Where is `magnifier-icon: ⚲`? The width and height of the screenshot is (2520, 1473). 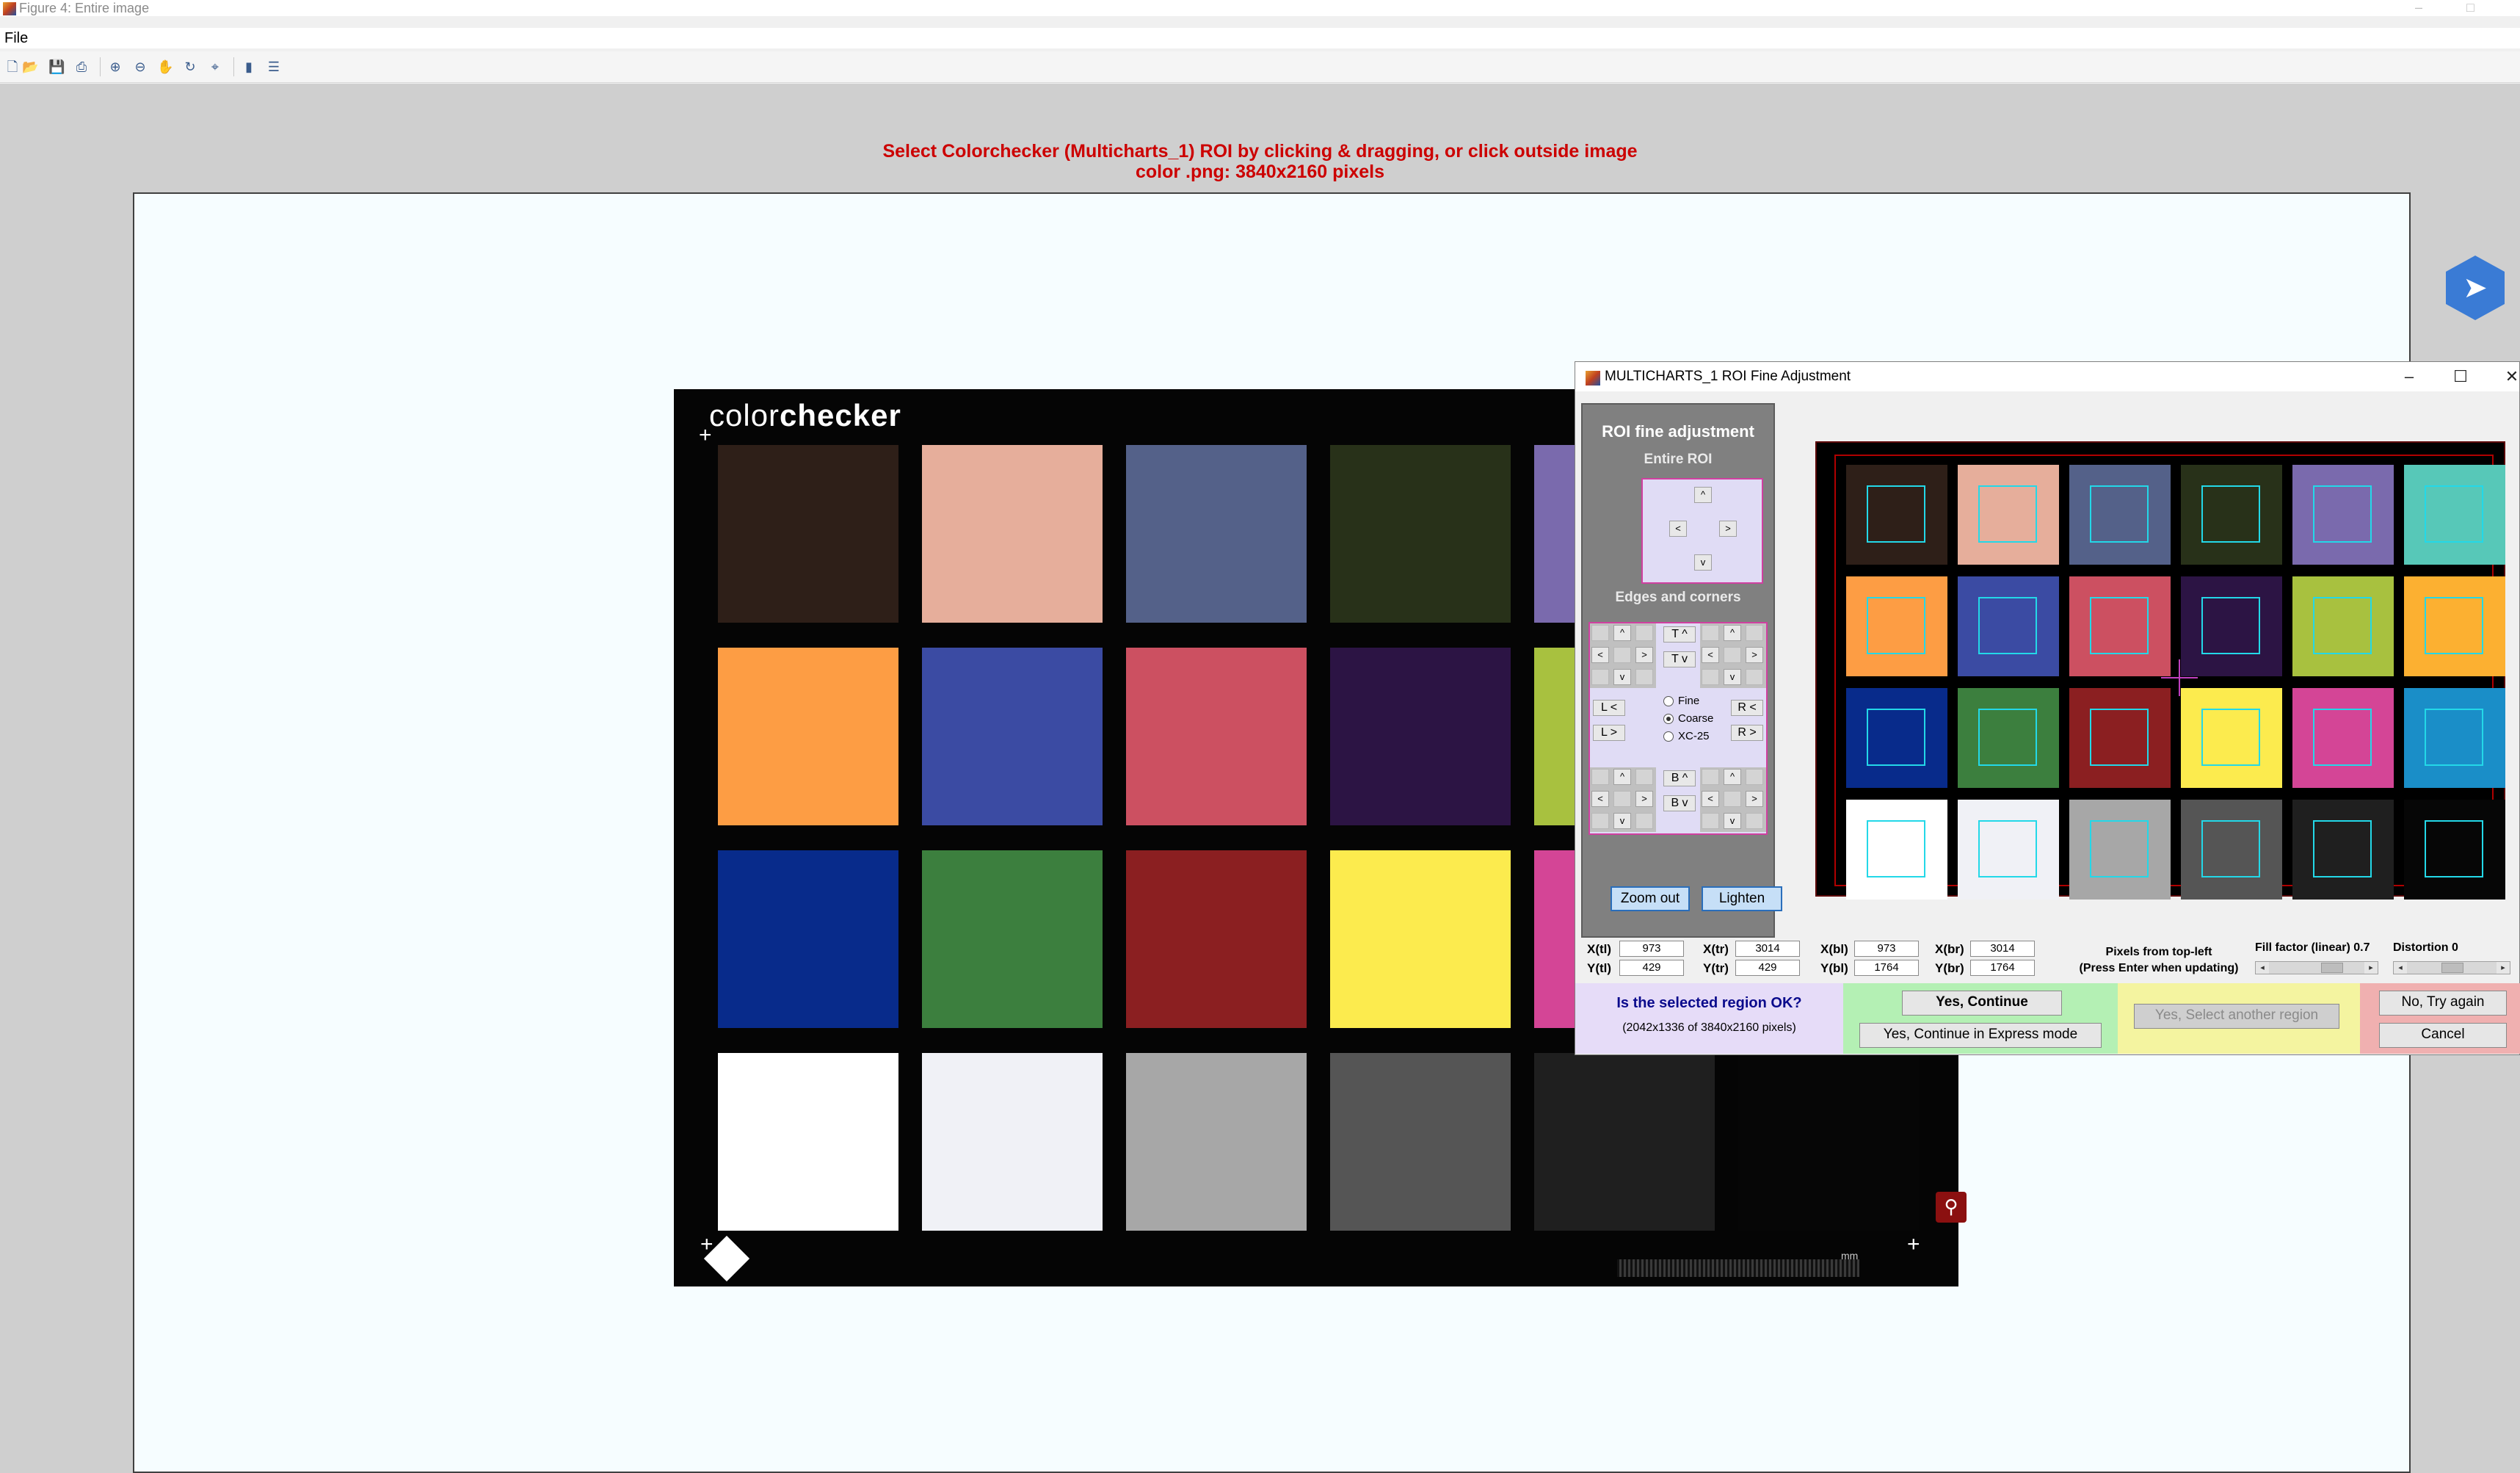
magnifier-icon: ⚲ is located at coordinates (1951, 1207).